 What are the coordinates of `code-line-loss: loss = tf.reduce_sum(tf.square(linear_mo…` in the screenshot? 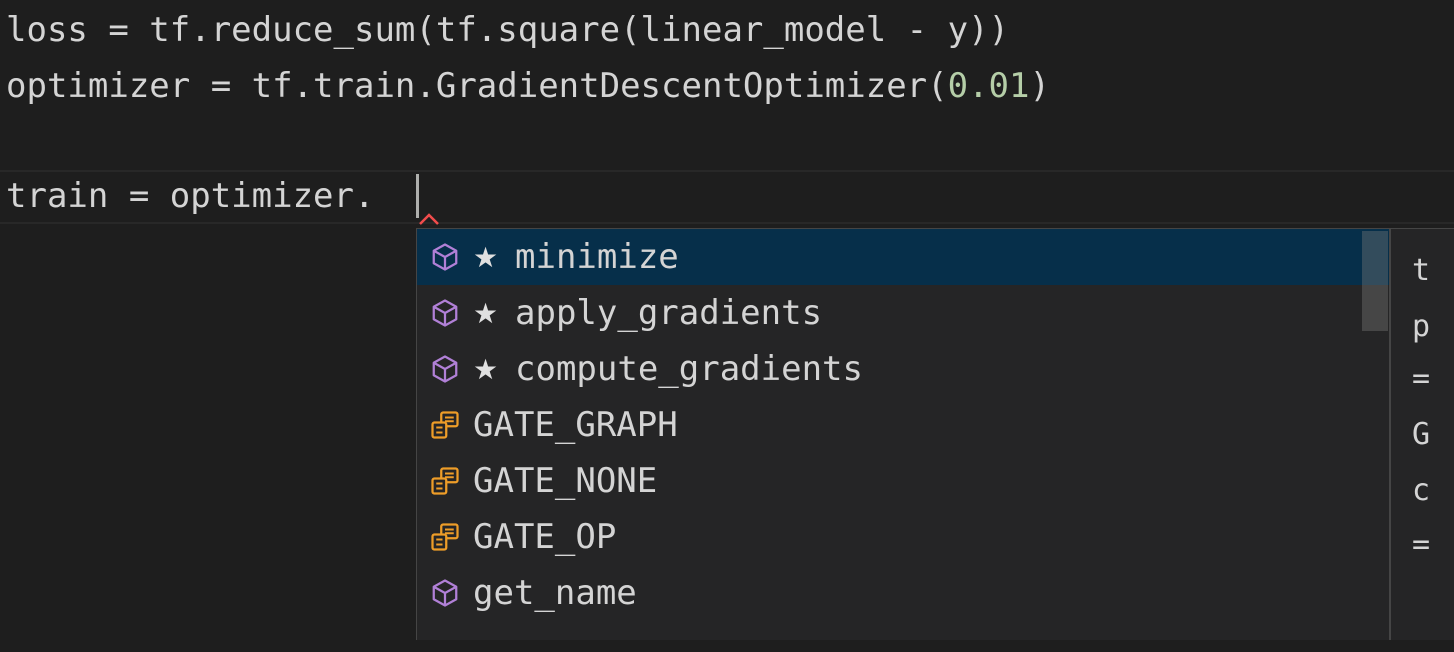 It's located at (507, 30).